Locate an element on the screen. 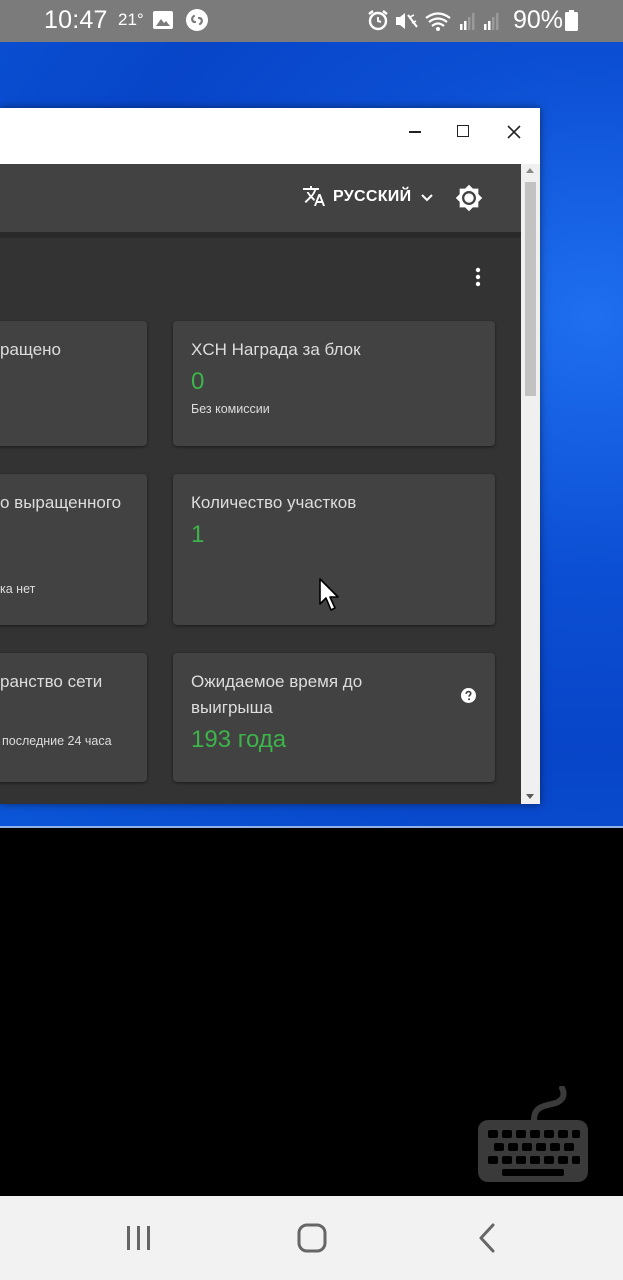 This screenshot has height=1280, width=623. wifi-icon is located at coordinates (438, 21).